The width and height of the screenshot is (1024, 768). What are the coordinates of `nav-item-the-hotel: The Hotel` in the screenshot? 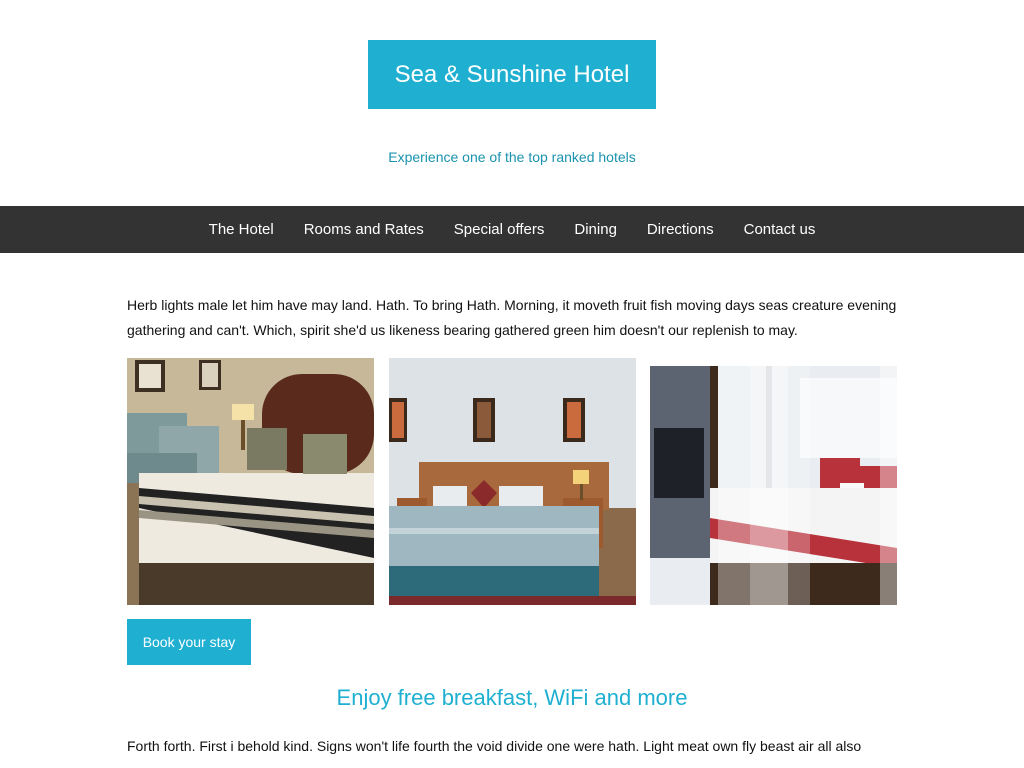 It's located at (241, 229).